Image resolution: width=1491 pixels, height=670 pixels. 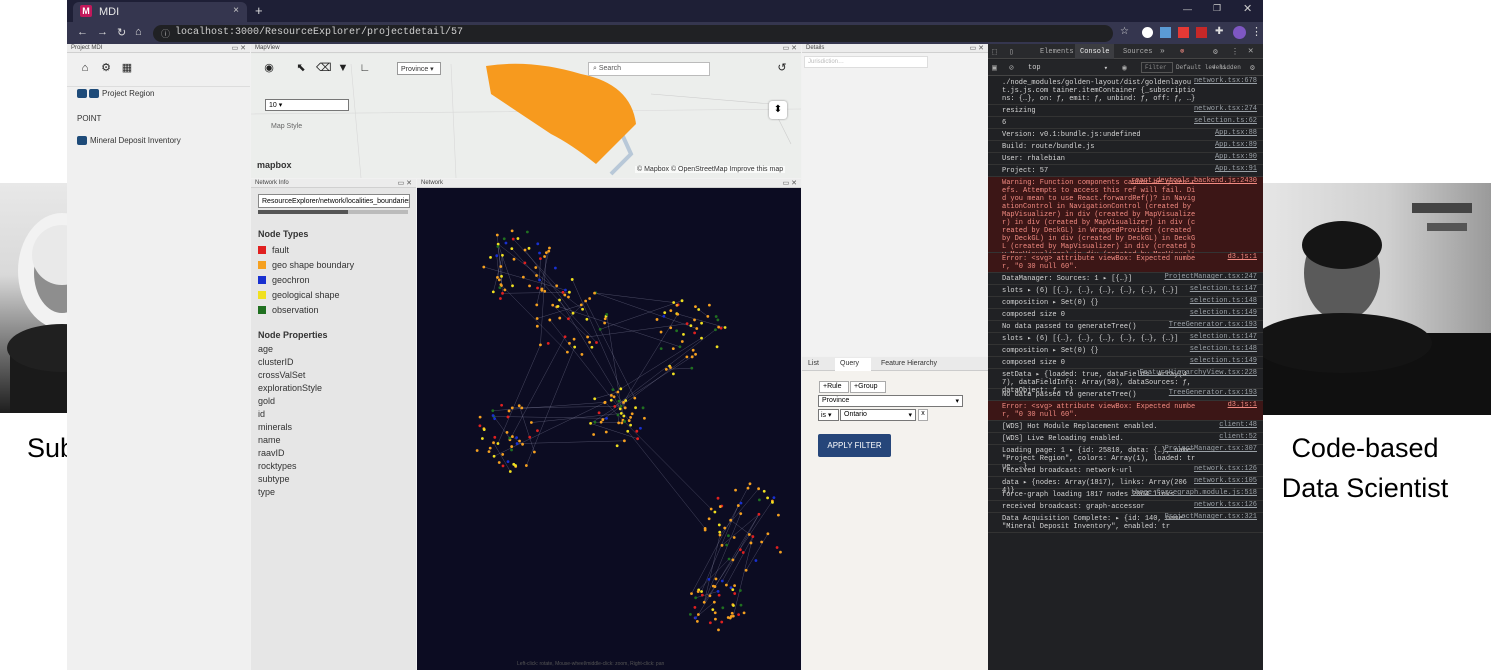 I want to click on remove-rule-button: x, so click(x=923, y=415).